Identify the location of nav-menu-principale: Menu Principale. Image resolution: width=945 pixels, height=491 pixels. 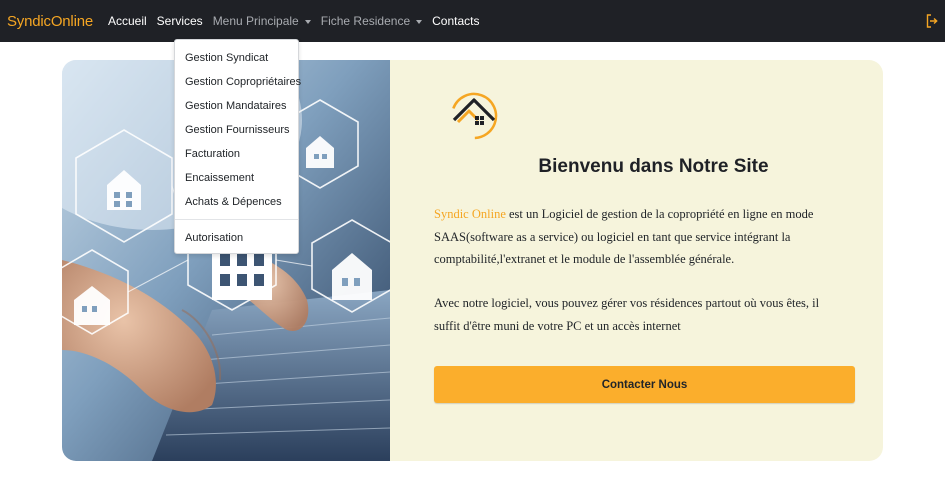
(262, 21).